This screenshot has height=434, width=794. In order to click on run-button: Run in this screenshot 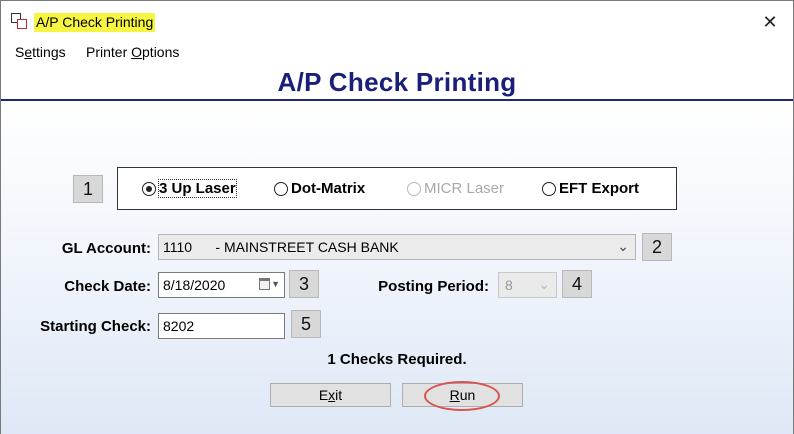, I will do `click(462, 395)`.